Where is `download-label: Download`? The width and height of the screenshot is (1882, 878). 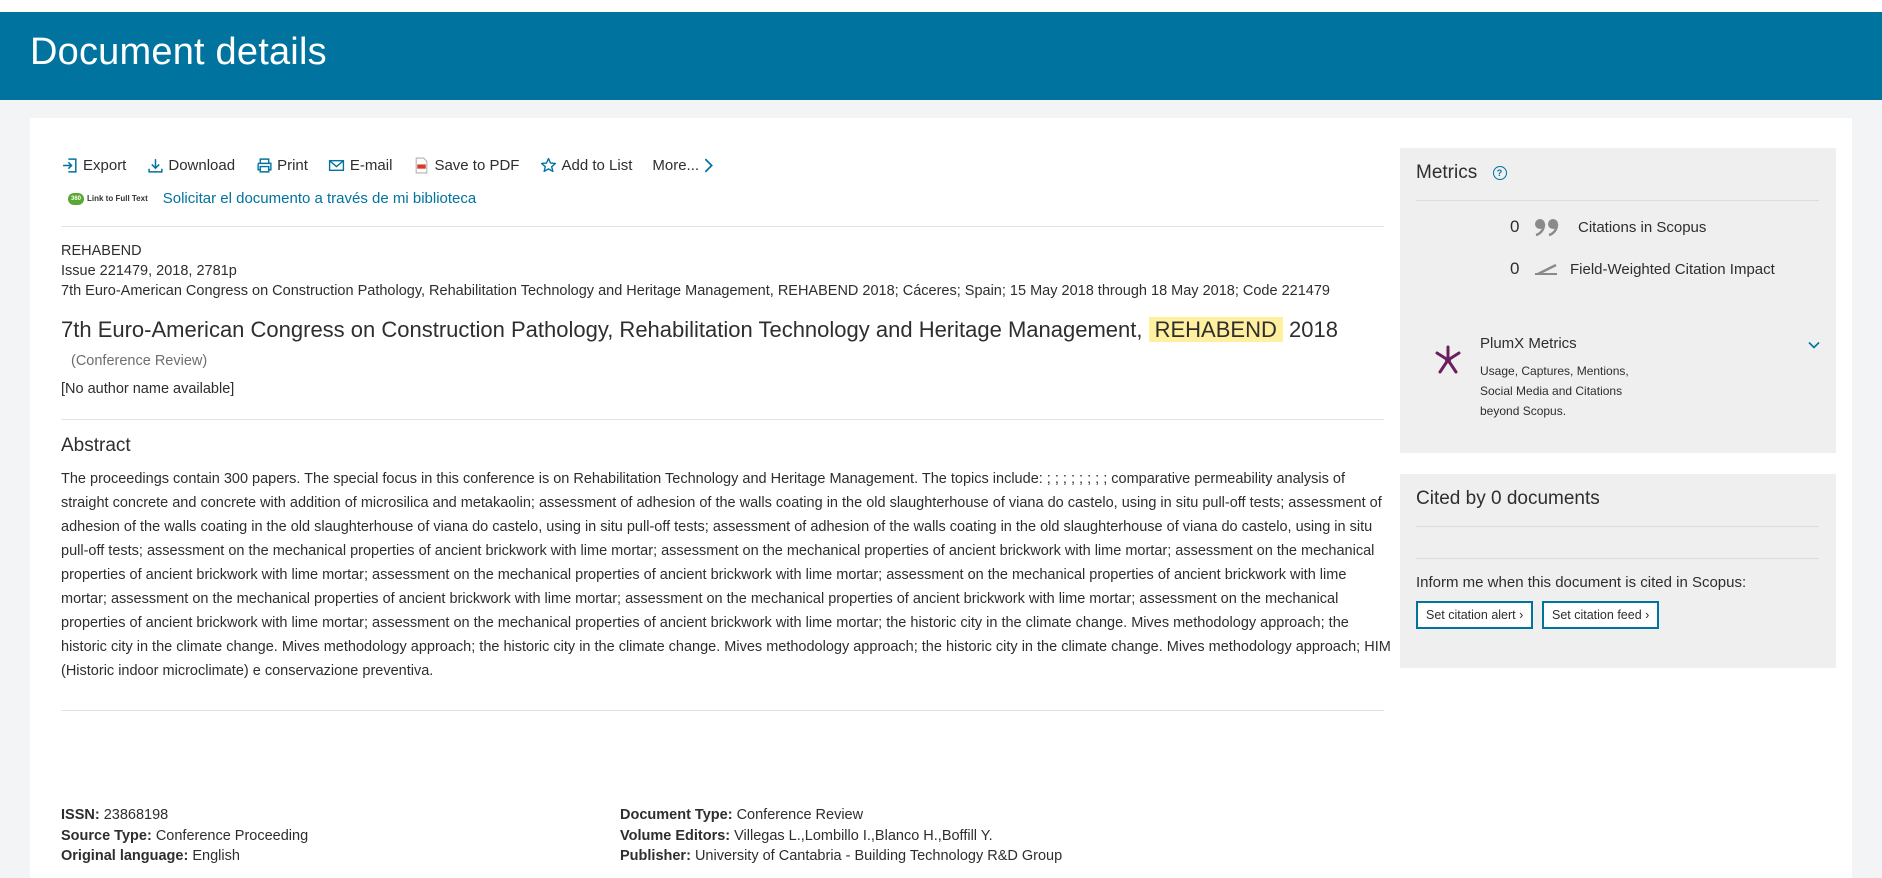 download-label: Download is located at coordinates (202, 165).